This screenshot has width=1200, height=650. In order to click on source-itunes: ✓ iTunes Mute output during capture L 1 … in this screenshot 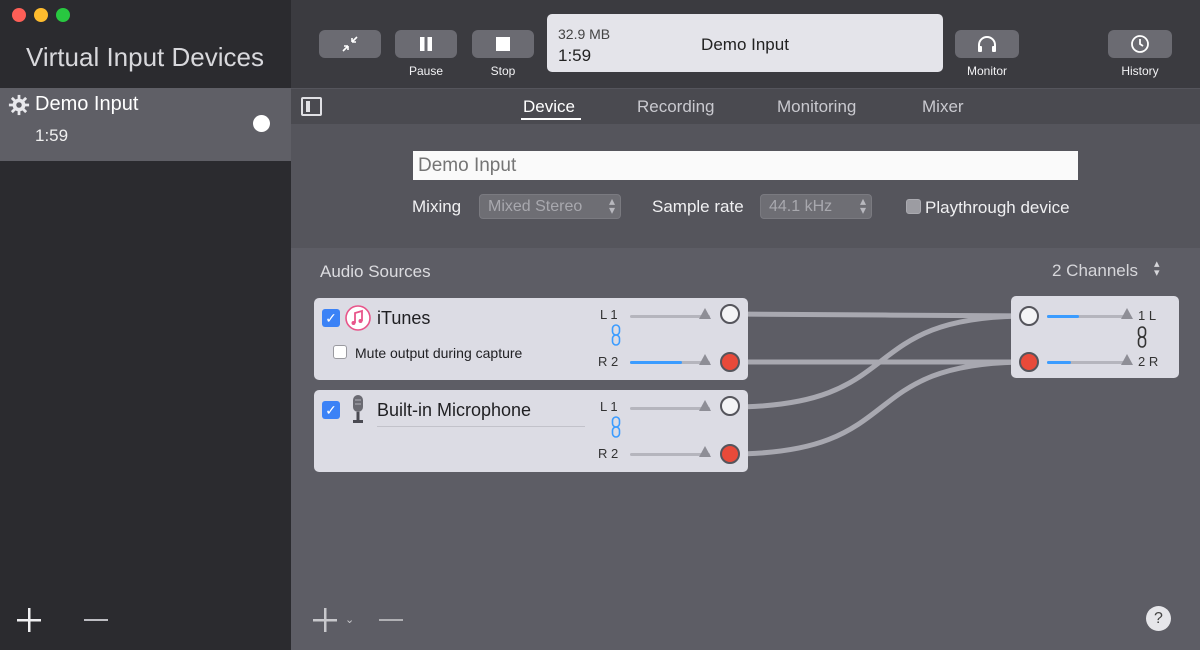, I will do `click(531, 339)`.